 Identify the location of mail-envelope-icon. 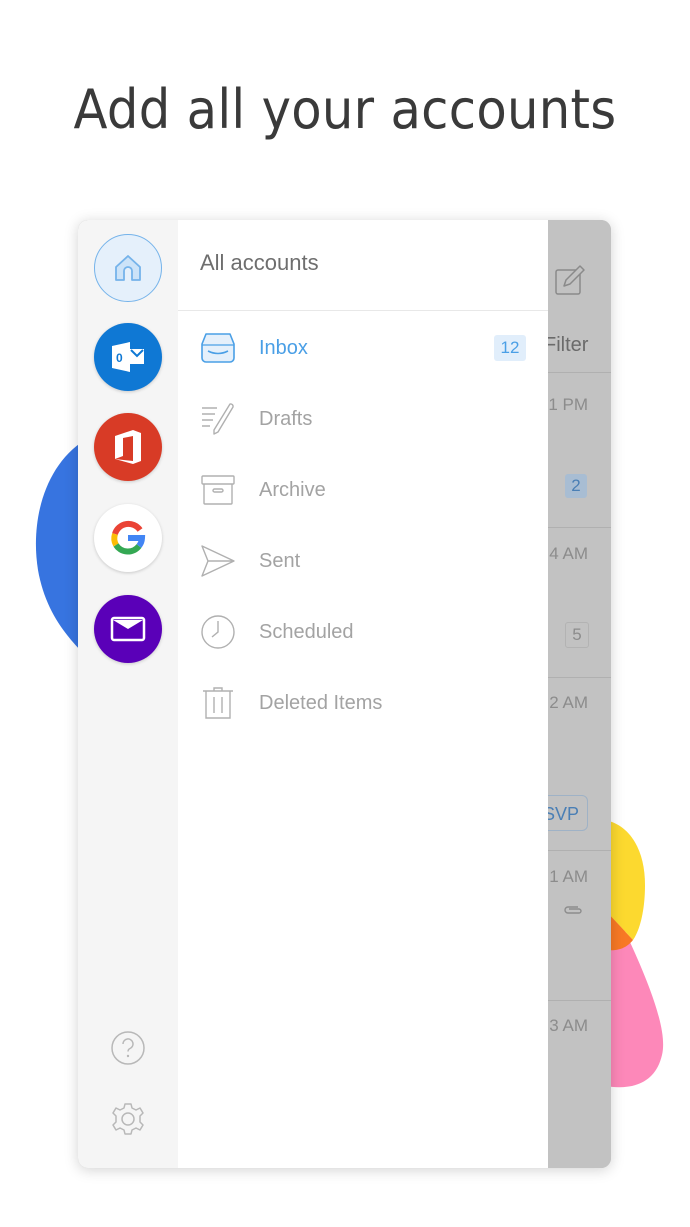
(128, 629).